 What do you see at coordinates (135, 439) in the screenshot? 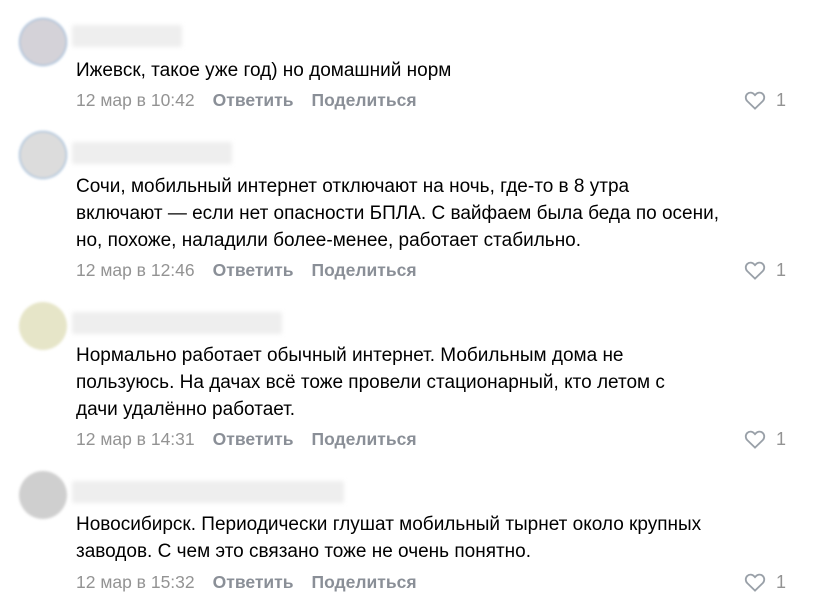
I see `comment-date: 12 мар в 14:31` at bounding box center [135, 439].